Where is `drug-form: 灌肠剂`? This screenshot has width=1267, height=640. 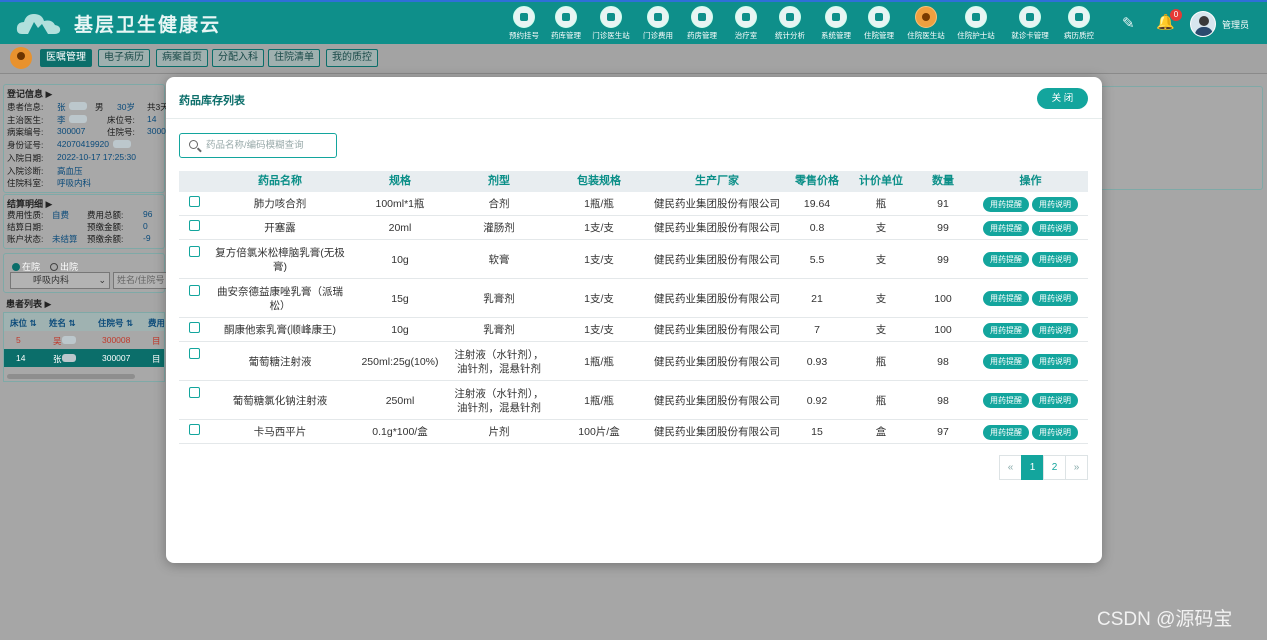 drug-form: 灌肠剂 is located at coordinates (499, 228).